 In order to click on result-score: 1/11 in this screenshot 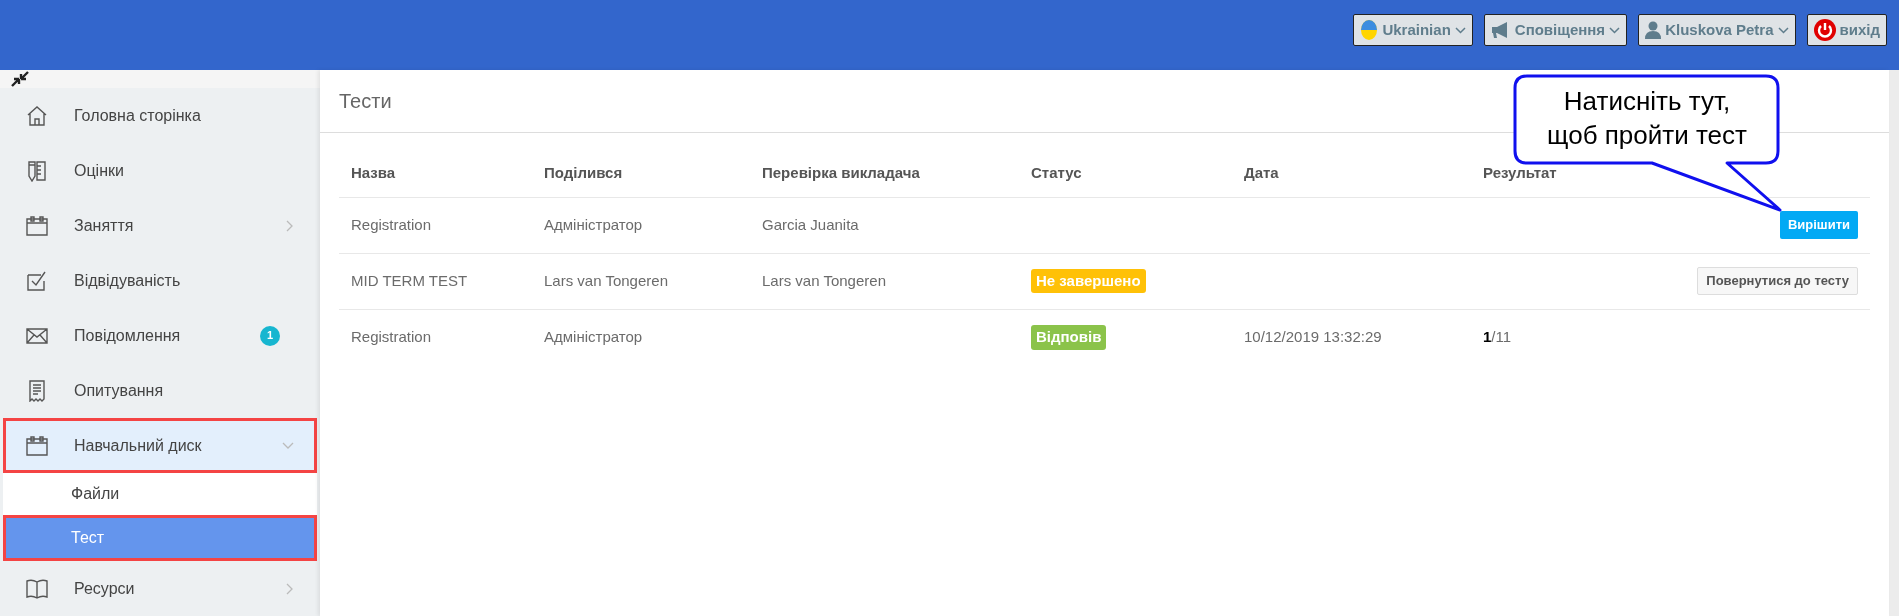, I will do `click(1497, 336)`.